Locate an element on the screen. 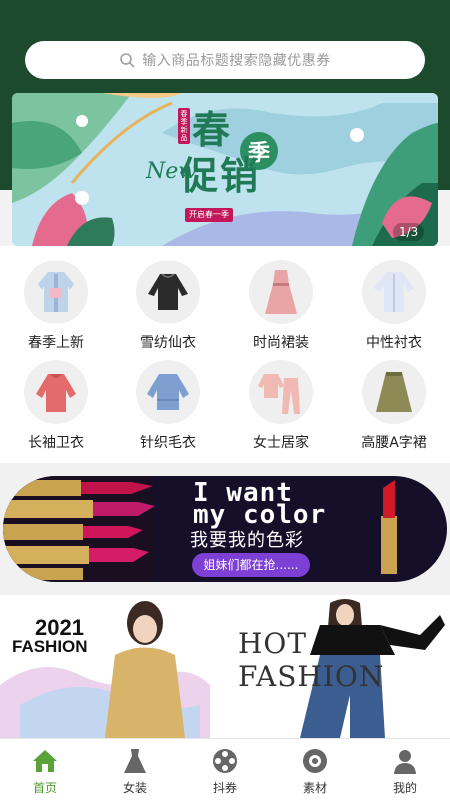 The image size is (450, 800). category-dresses: 时尚裙装 is located at coordinates (281, 310).